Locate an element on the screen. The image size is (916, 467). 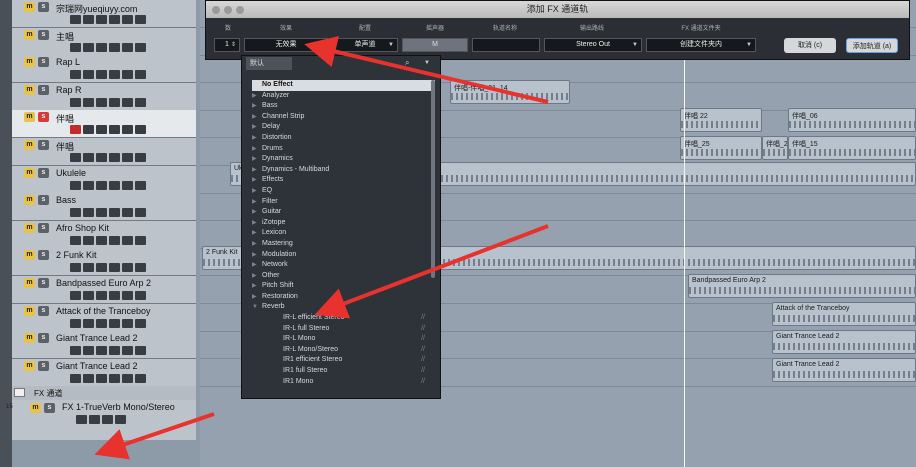
effect-category-item: ▶ iZotope is located at coordinates (343, 223).